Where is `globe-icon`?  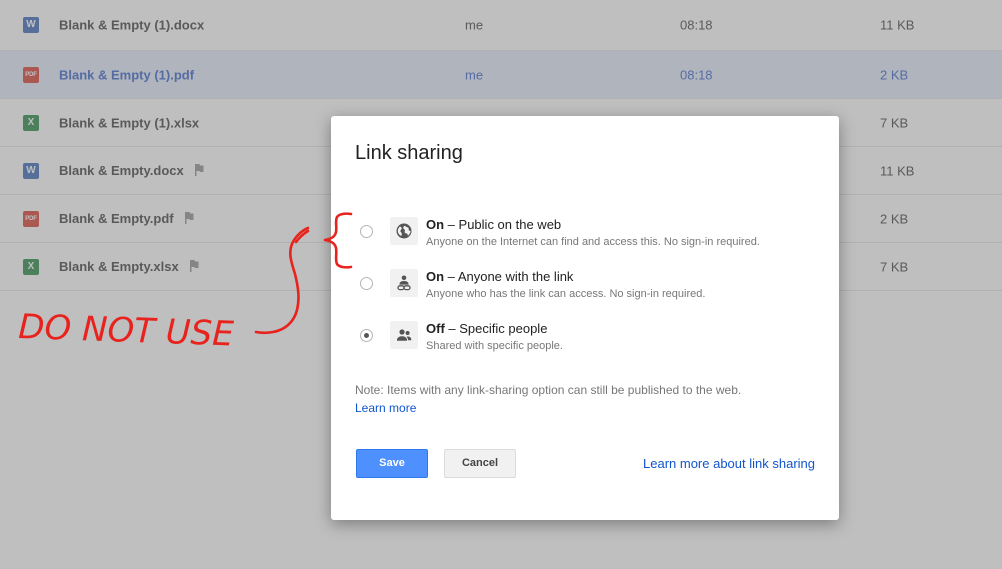
globe-icon is located at coordinates (404, 231).